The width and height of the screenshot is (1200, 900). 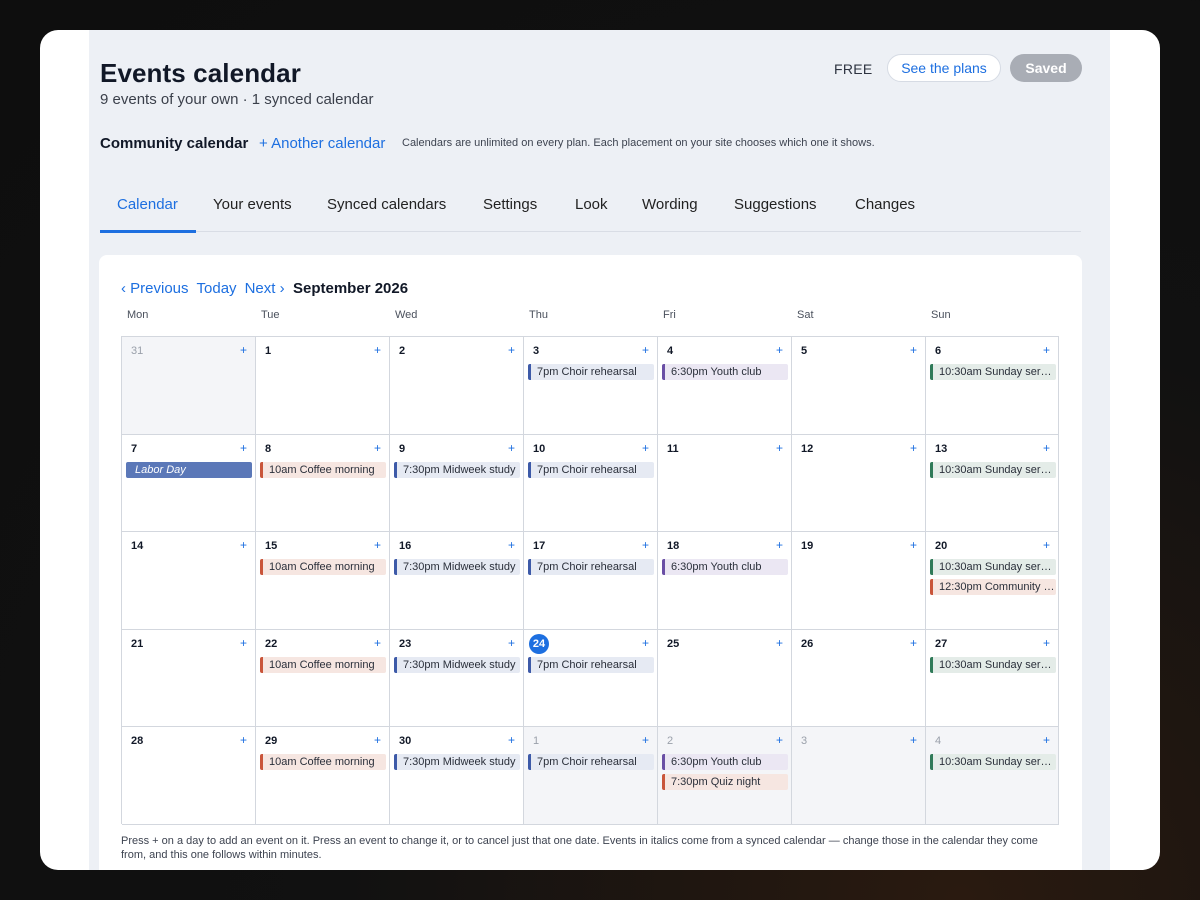 What do you see at coordinates (944, 68) in the screenshot?
I see `see-plans-button: See the plans` at bounding box center [944, 68].